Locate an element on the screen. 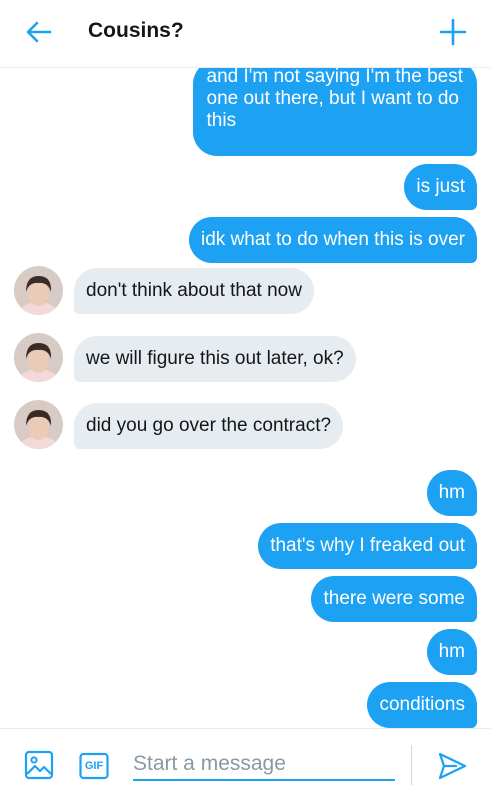  message-text: there were some is located at coordinates (394, 598).